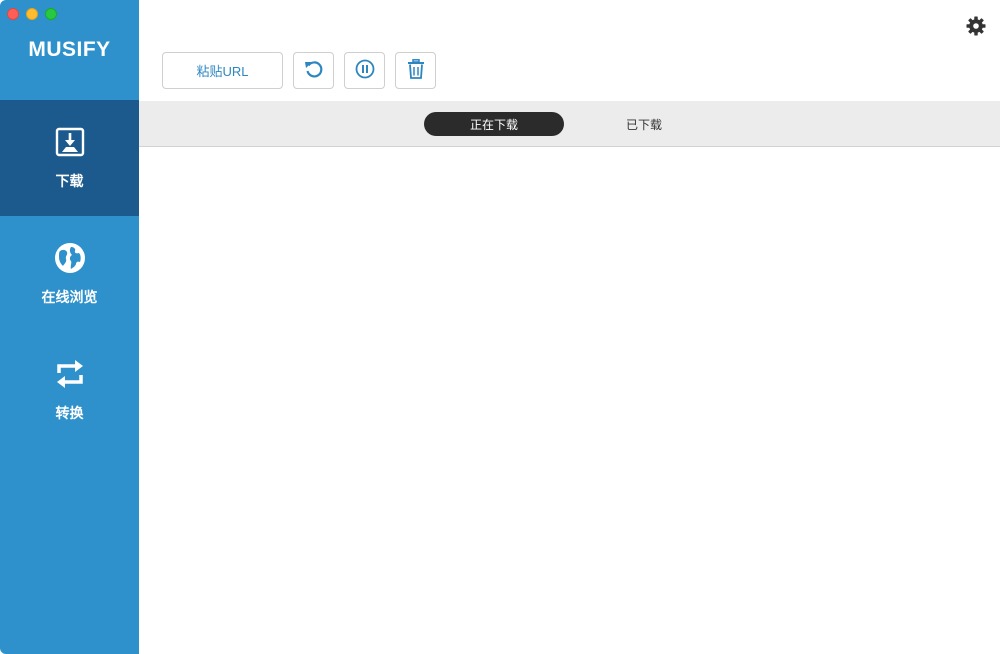 This screenshot has width=1000, height=654. I want to click on close-window-button, so click(13, 14).